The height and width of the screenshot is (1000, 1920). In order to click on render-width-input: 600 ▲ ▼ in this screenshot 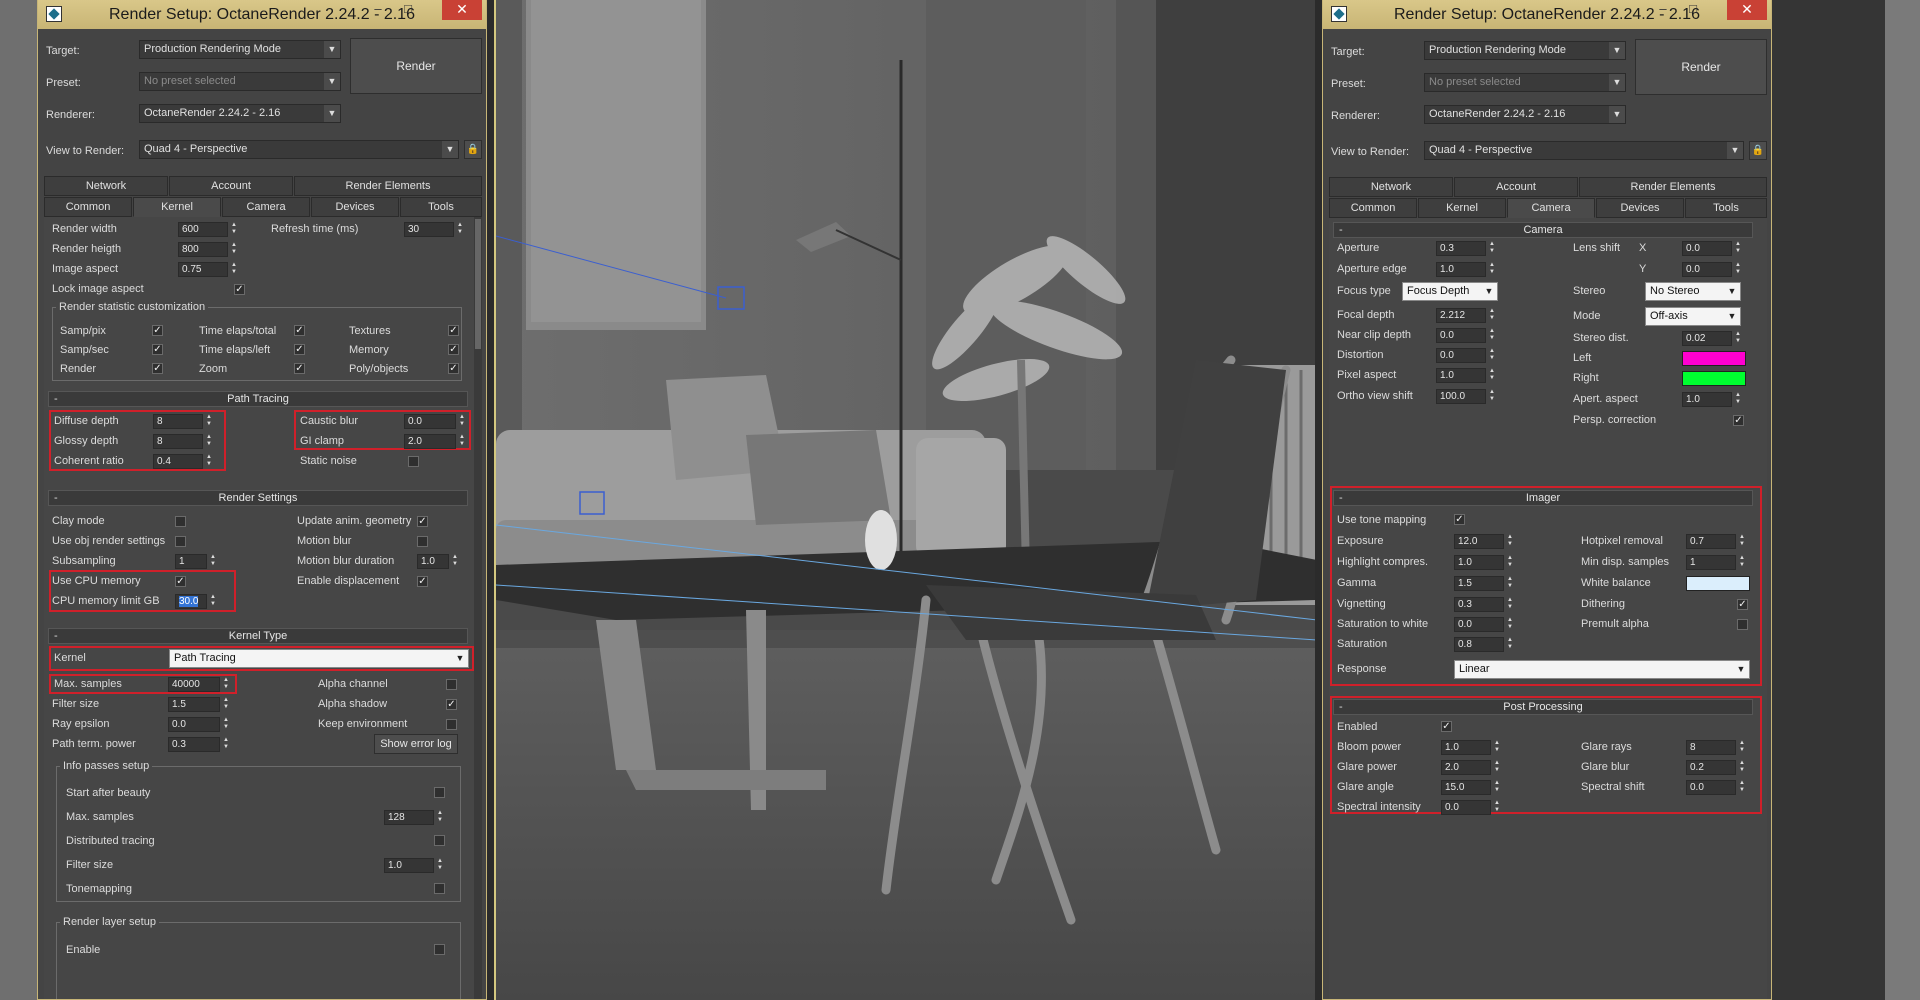, I will do `click(207, 229)`.